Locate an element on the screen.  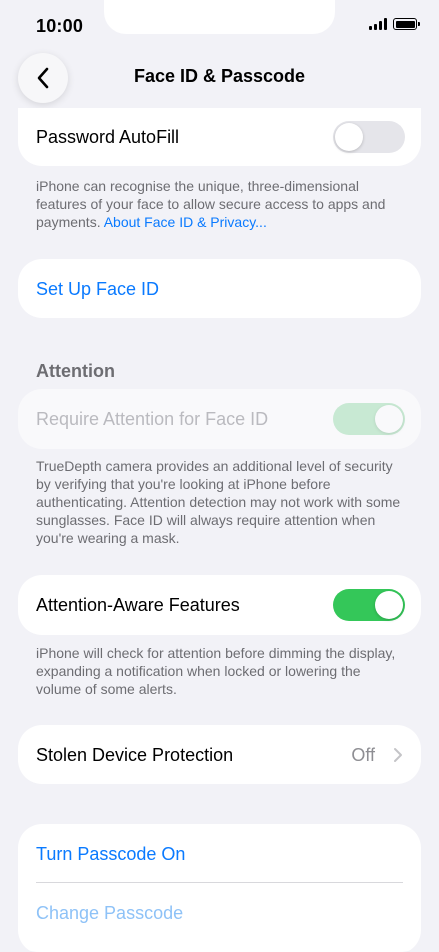
status-time: 10:00 is located at coordinates (60, 26).